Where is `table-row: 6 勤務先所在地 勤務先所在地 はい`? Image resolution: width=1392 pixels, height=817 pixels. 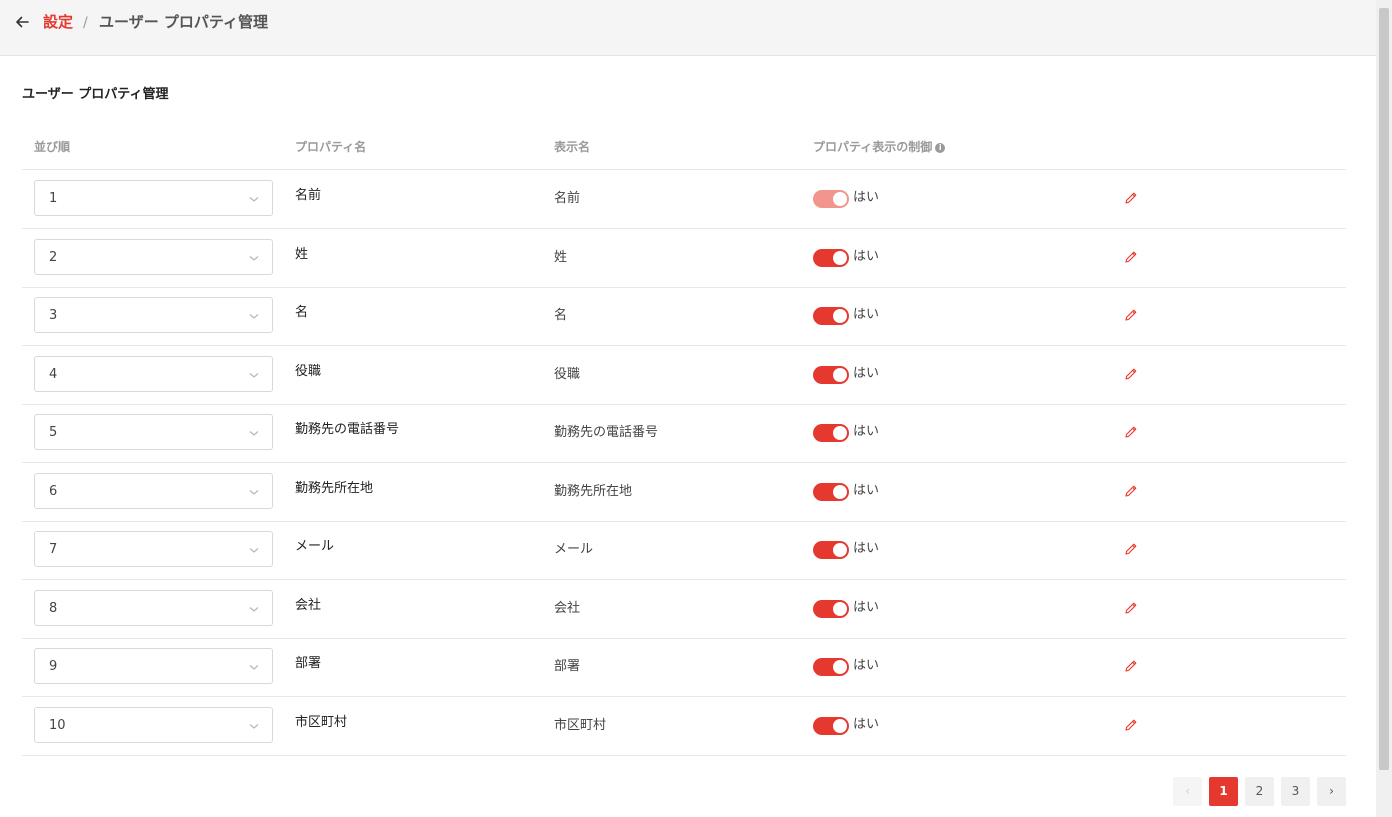 table-row: 6 勤務先所在地 勤務先所在地 はい is located at coordinates (684, 492).